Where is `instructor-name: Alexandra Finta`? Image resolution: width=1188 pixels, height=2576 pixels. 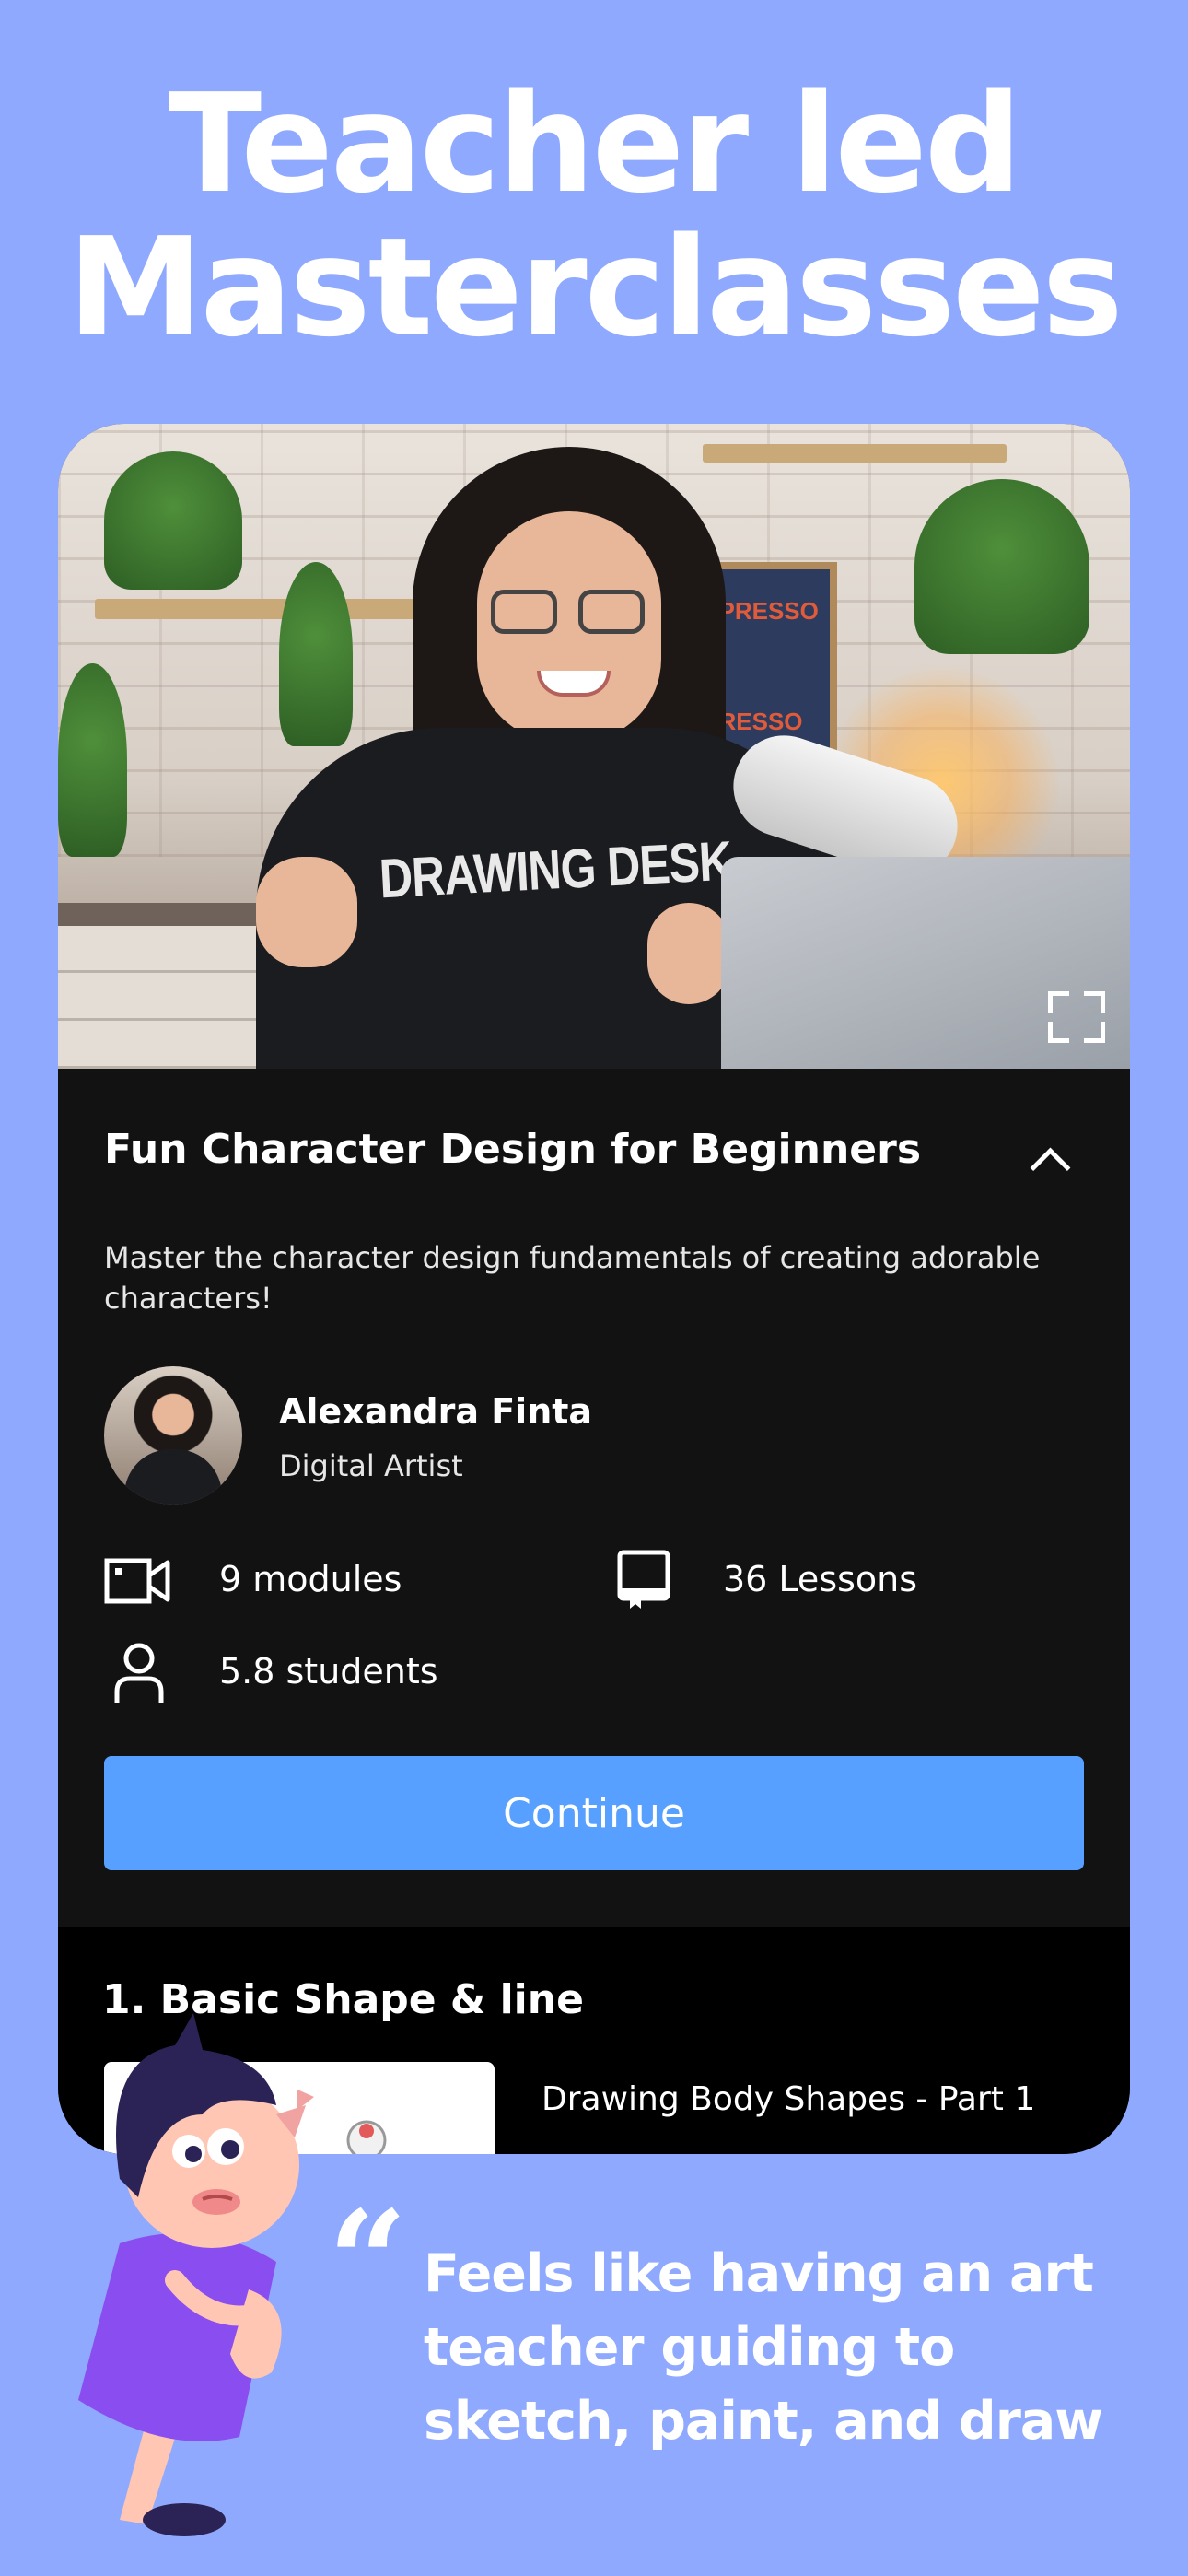
instructor-name: Alexandra Finta is located at coordinates (436, 1411).